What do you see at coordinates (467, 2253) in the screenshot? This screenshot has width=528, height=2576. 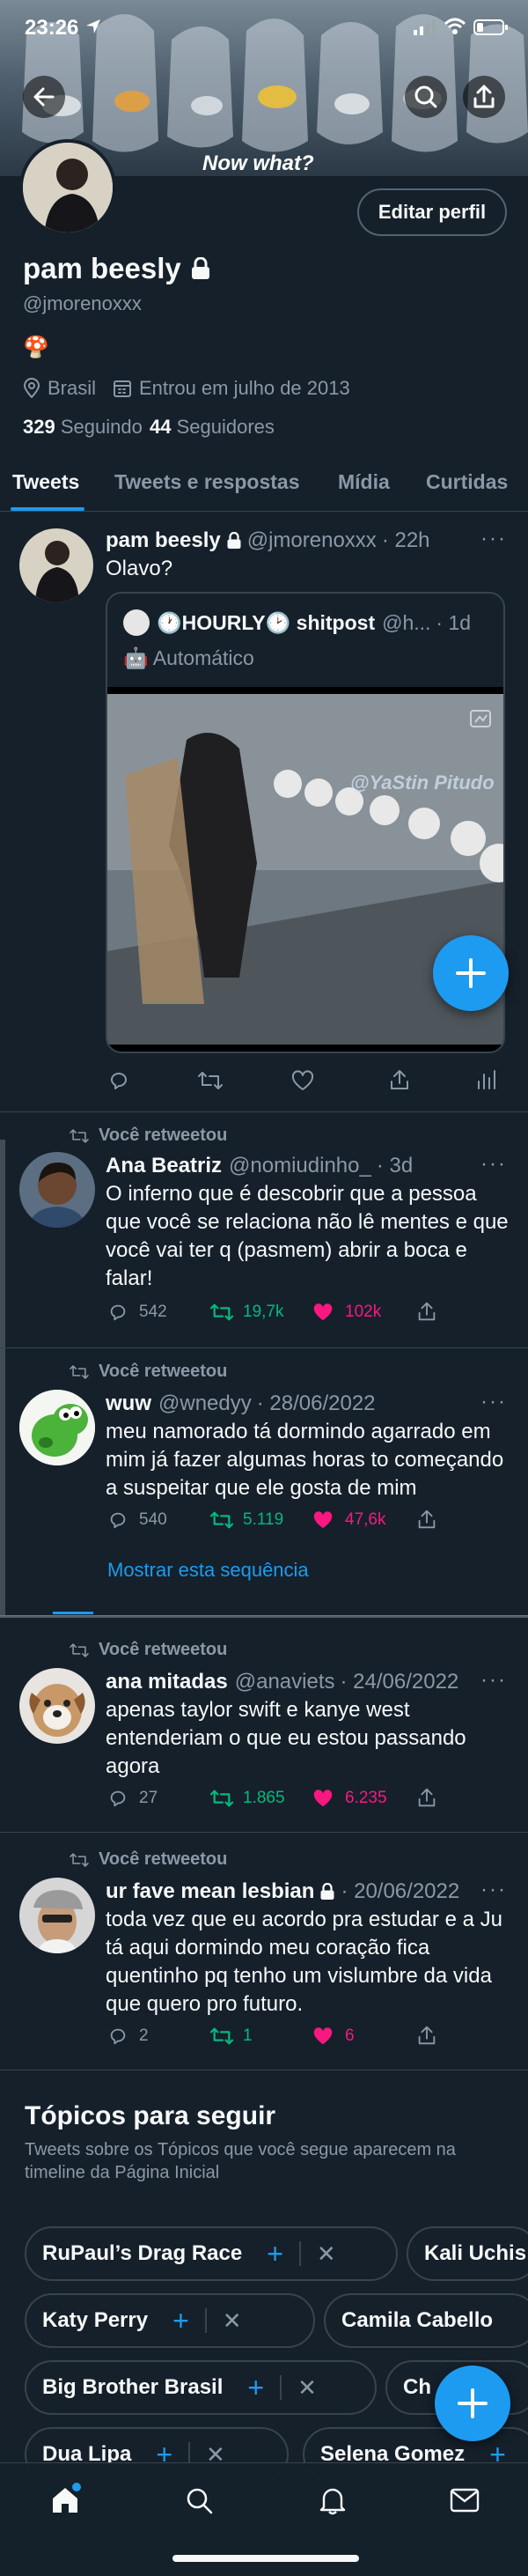 I see `topic-chip: Kali Uchis` at bounding box center [467, 2253].